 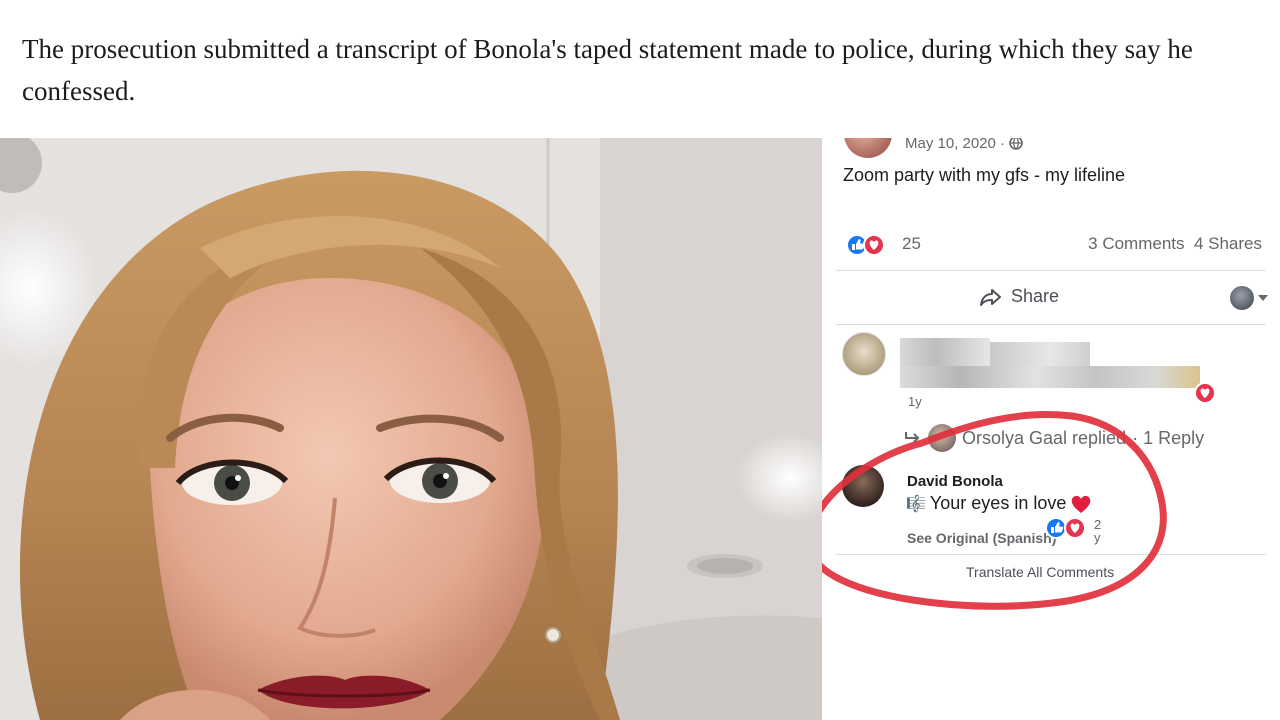 I want to click on comment-author: David Bonola, so click(x=955, y=481).